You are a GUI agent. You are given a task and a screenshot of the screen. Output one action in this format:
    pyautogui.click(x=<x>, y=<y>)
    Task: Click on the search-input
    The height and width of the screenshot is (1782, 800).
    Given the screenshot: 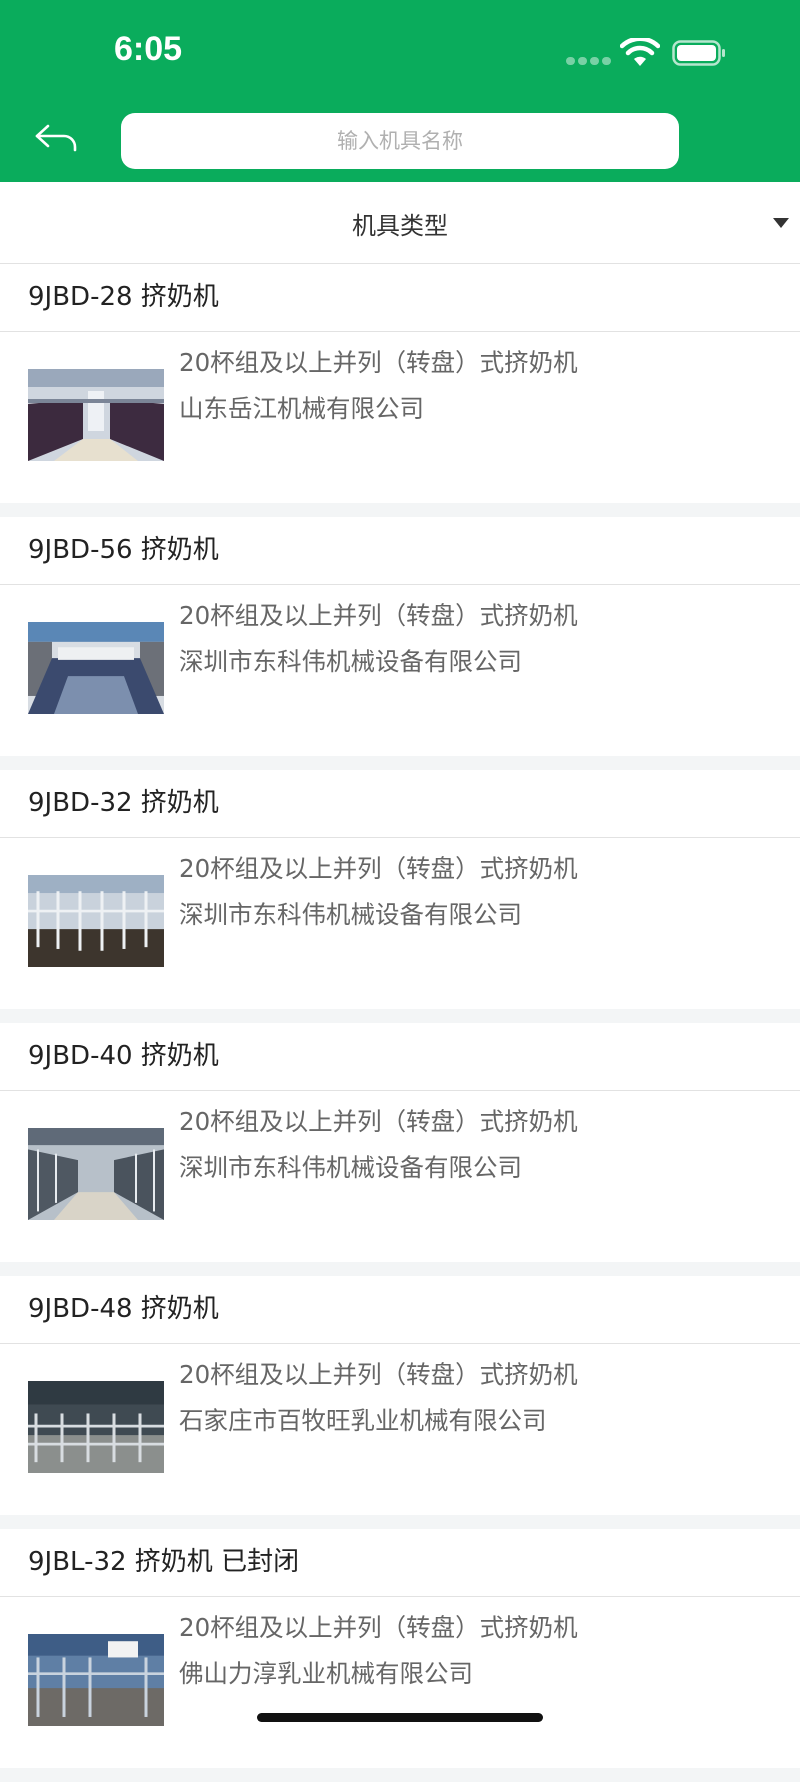 What is the action you would take?
    pyautogui.click(x=400, y=141)
    